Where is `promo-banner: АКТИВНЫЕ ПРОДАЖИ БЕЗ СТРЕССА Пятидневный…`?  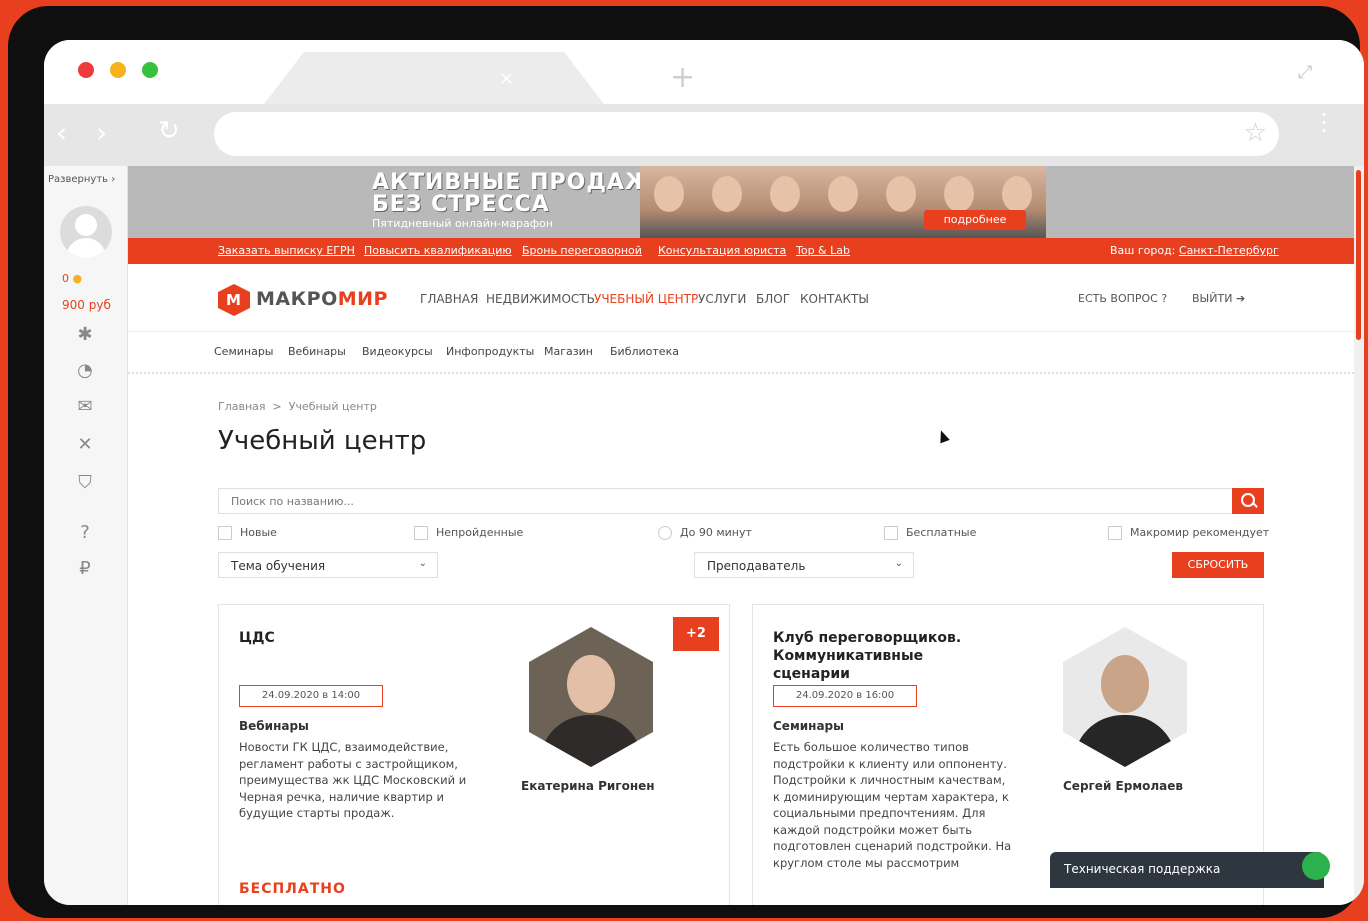
promo-banner: АКТИВНЫЕ ПРОДАЖИ БЕЗ СТРЕССА Пятидневный… is located at coordinates (741, 202).